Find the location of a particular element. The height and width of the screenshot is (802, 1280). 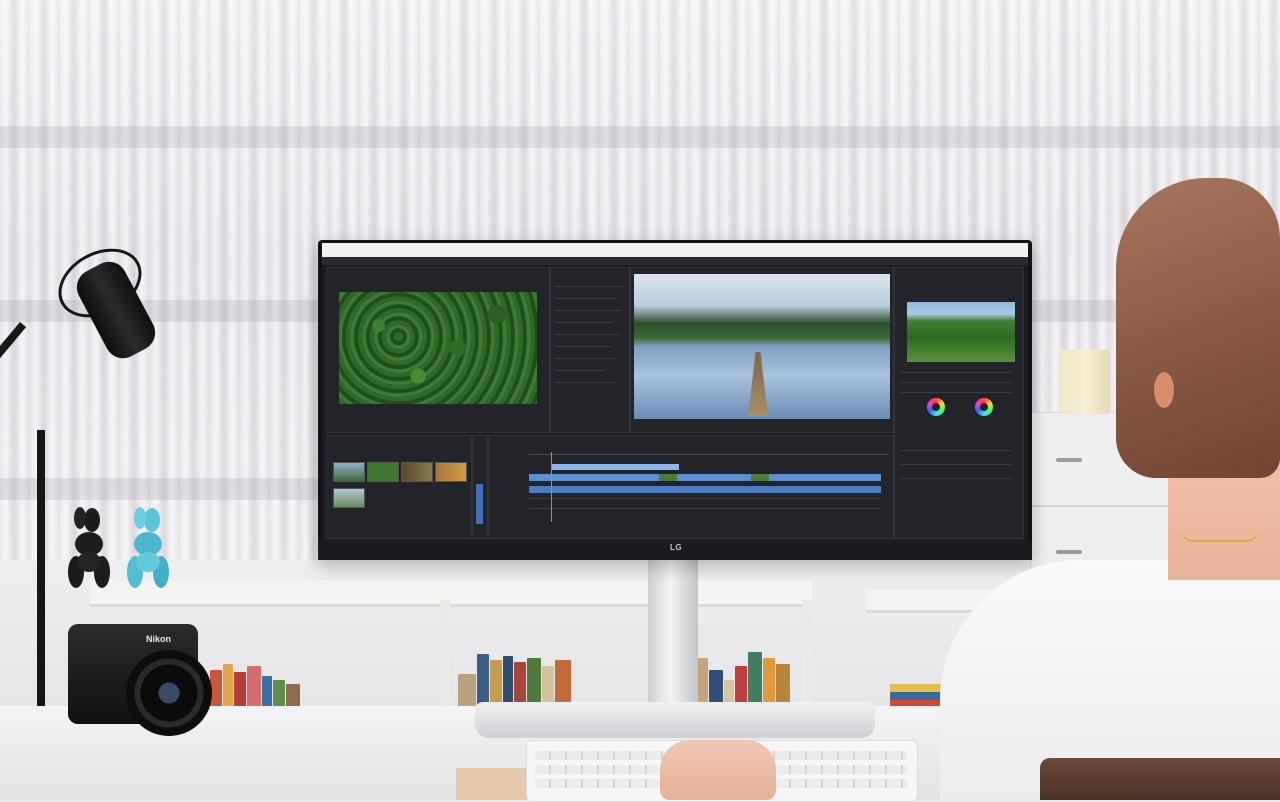

effect-controls-panel is located at coordinates (590, 350).